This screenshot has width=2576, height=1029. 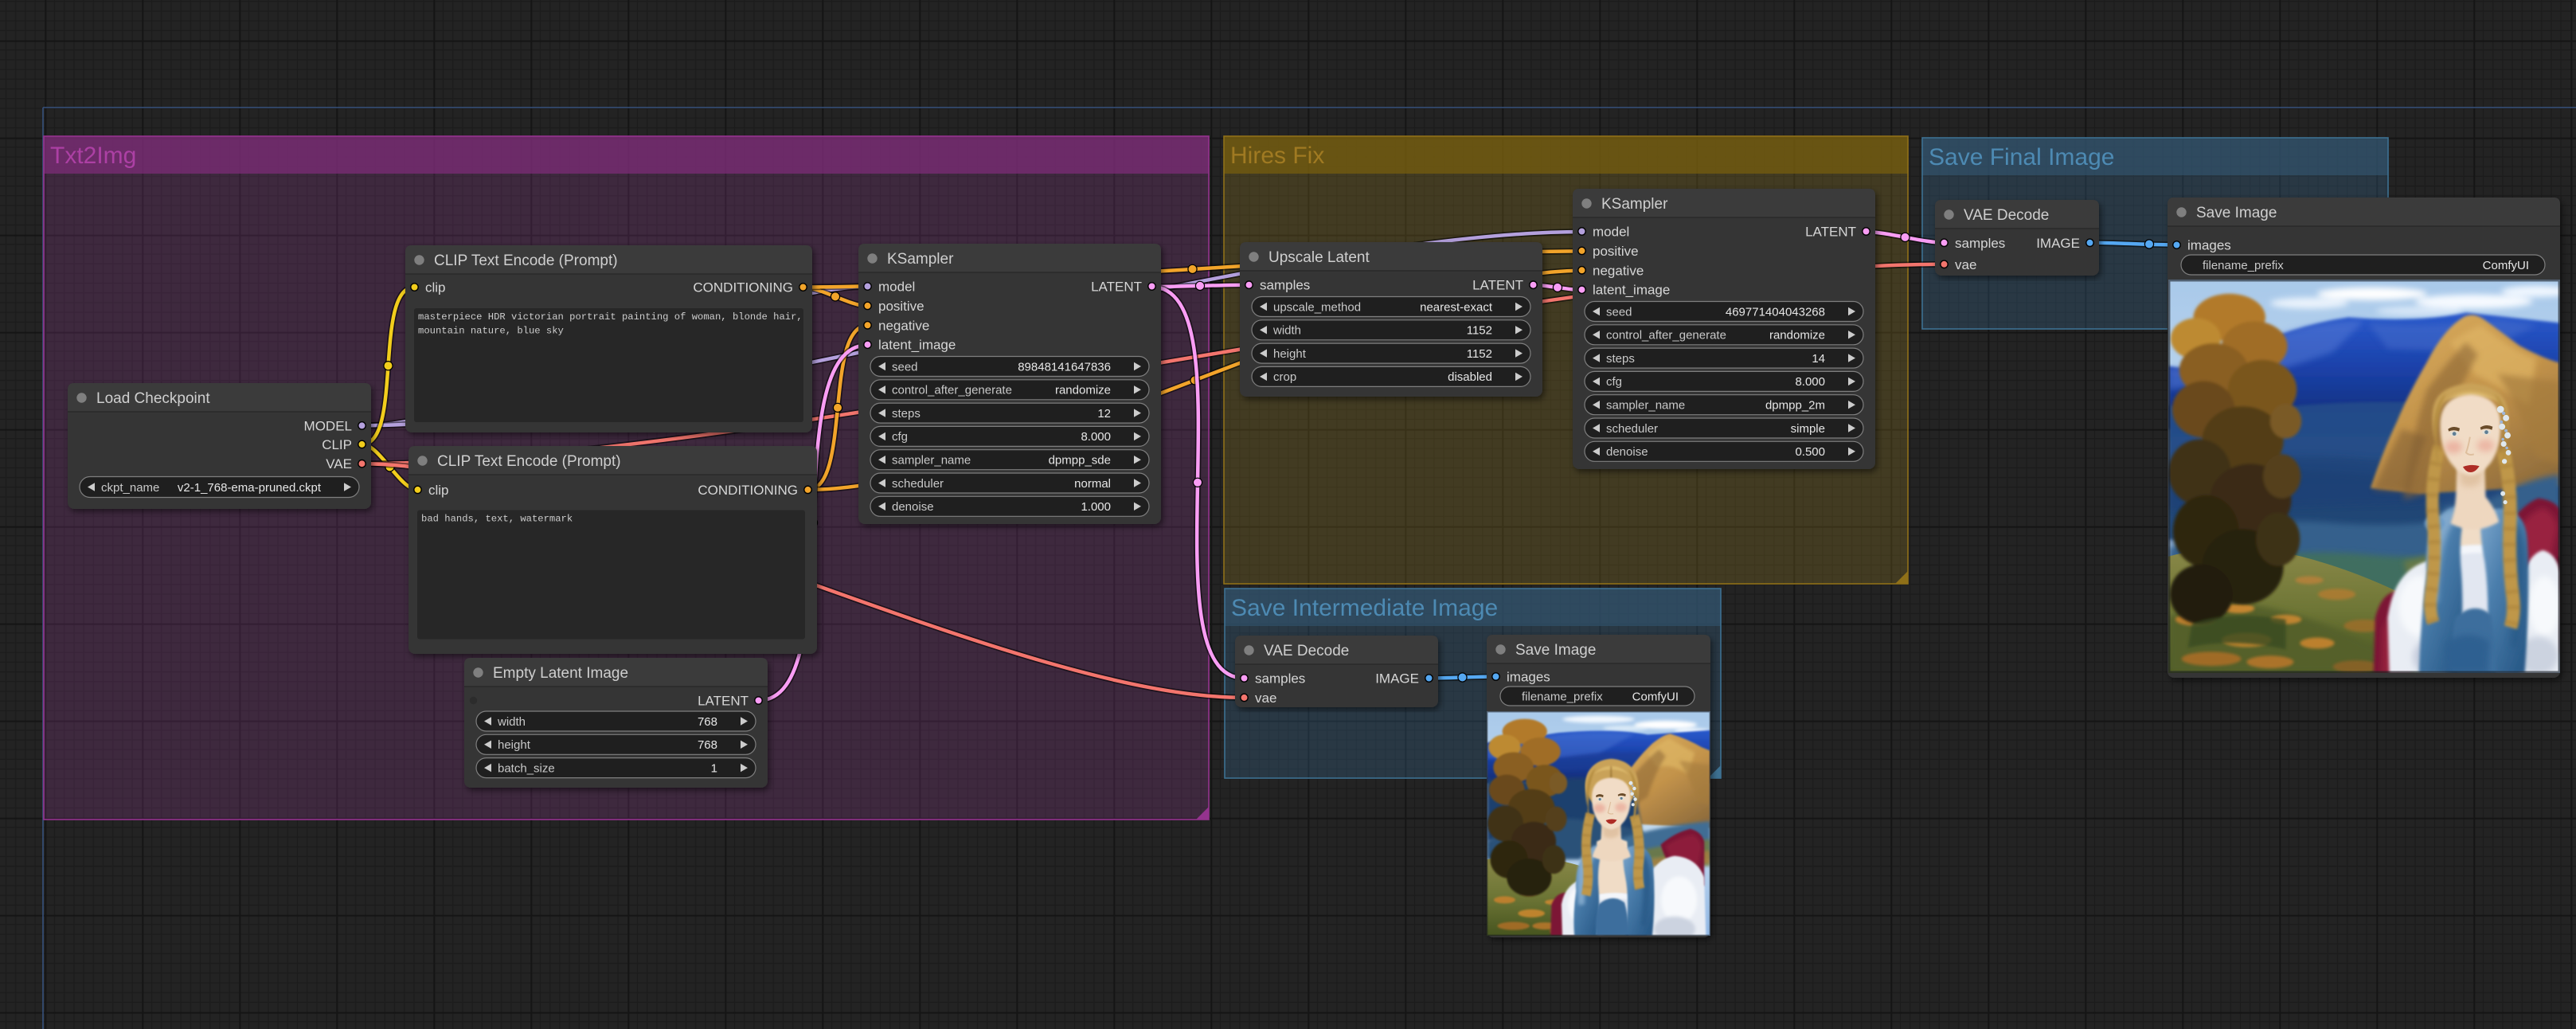 What do you see at coordinates (1319, 257) in the screenshot?
I see `svg-text: Upscale Latent` at bounding box center [1319, 257].